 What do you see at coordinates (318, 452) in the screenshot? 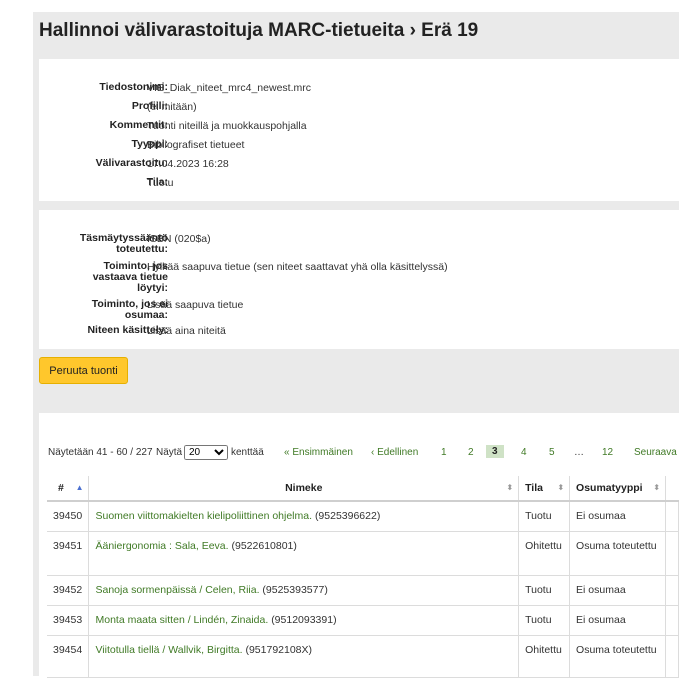
I see `first-page-link: « Ensimmäinen` at bounding box center [318, 452].